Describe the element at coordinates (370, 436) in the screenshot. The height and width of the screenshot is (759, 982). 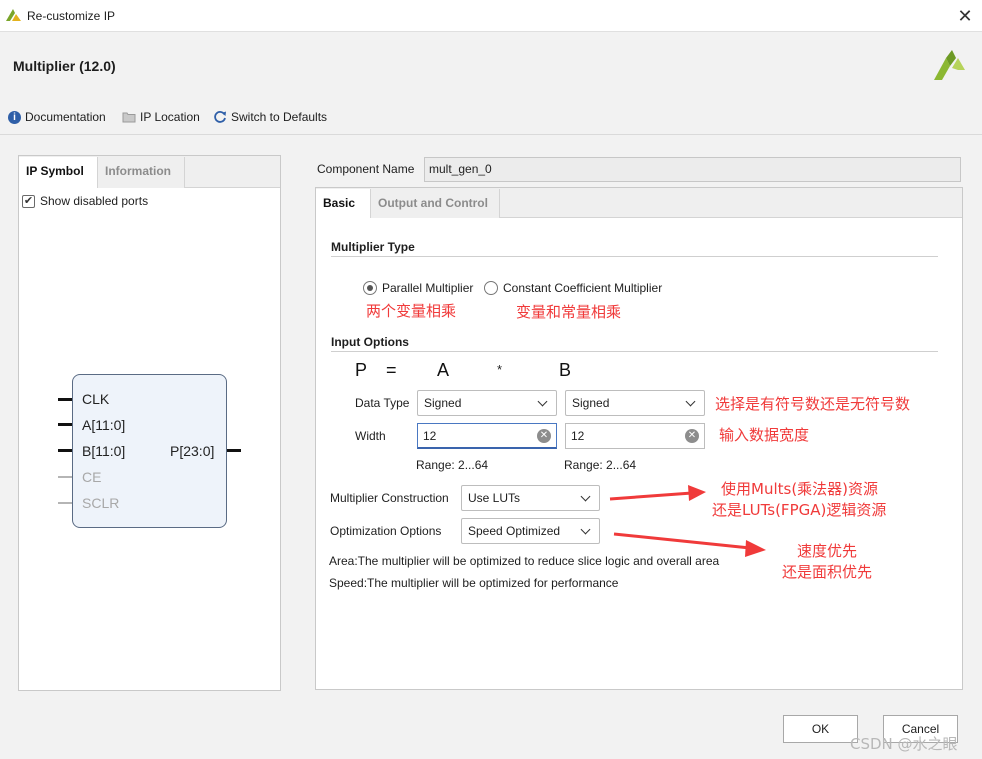
I see `width-label: Width` at that location.